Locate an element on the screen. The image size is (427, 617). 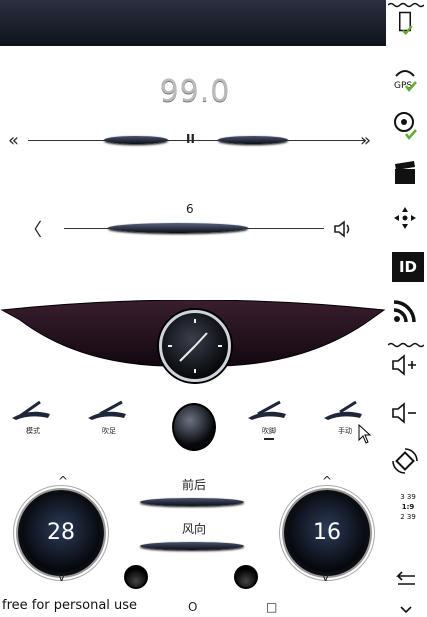
analog-clock is located at coordinates (195, 346).